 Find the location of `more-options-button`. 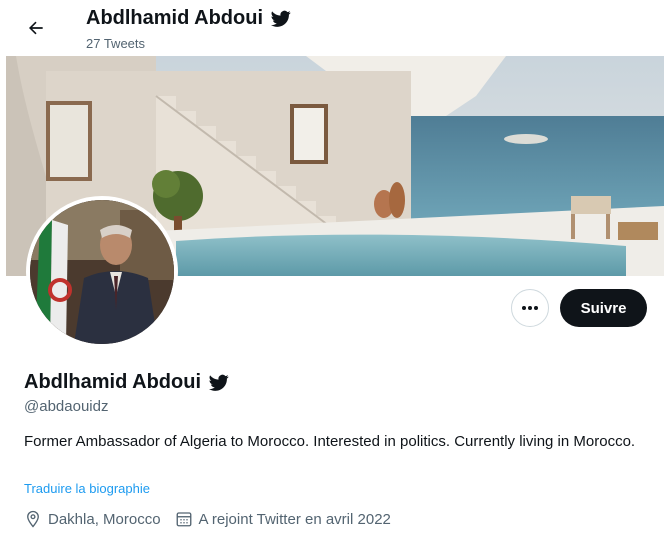

more-options-button is located at coordinates (530, 308).